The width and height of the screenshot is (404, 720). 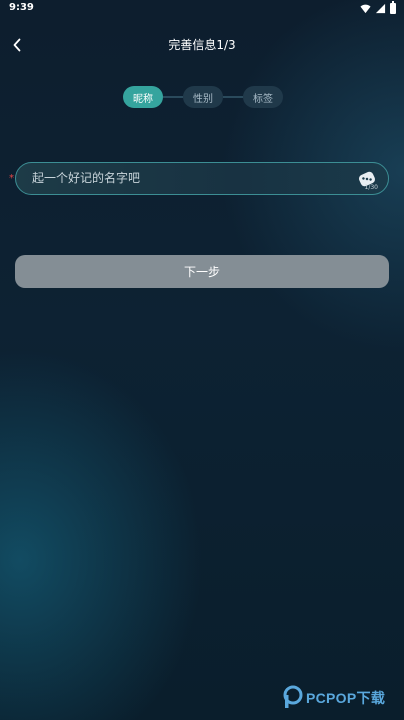 I want to click on step-tags: 标签, so click(x=263, y=97).